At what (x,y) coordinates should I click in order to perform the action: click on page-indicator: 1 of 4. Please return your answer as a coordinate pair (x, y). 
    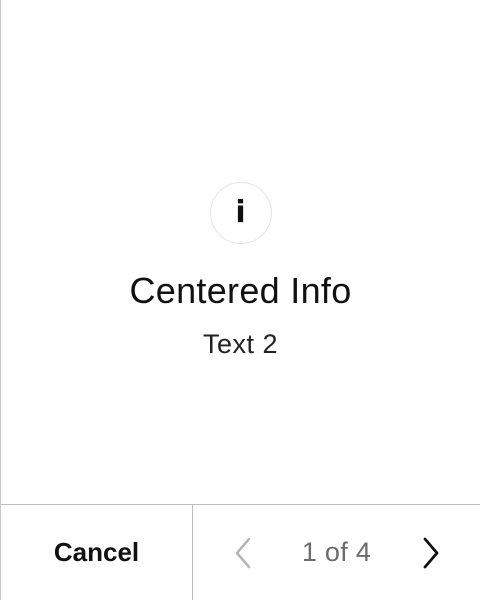
    Looking at the image, I should click on (336, 552).